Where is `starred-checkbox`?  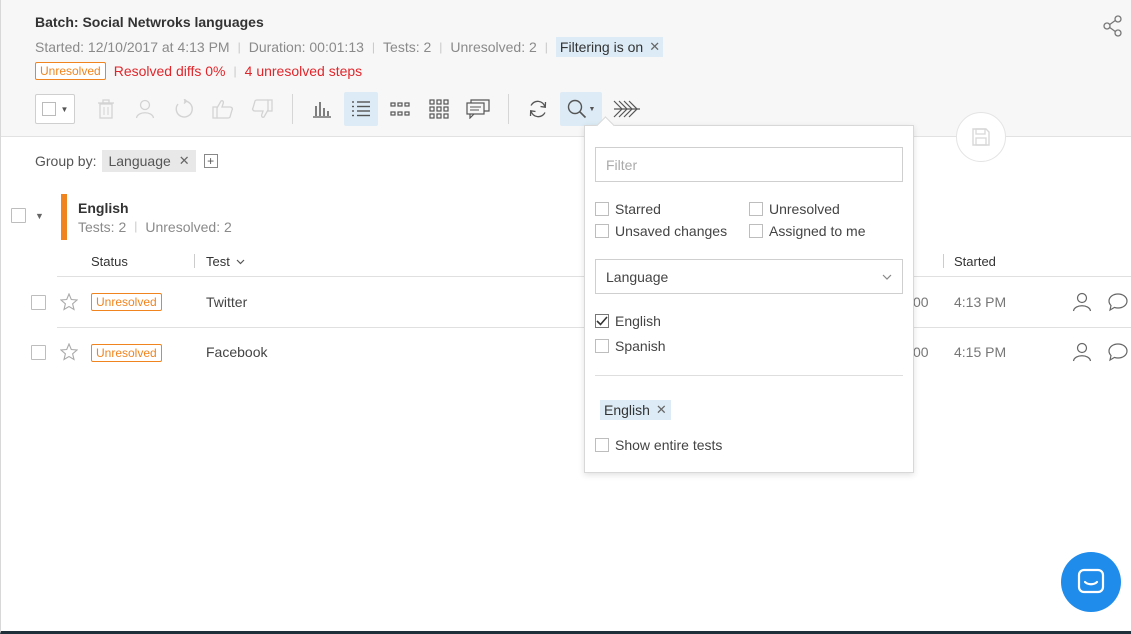
starred-checkbox is located at coordinates (602, 209).